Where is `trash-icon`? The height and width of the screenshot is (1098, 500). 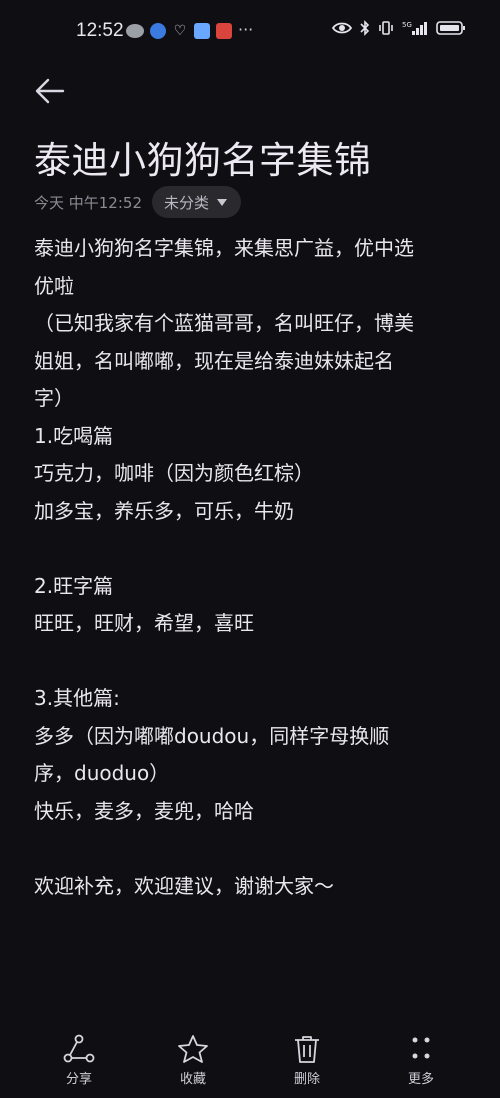
trash-icon is located at coordinates (307, 1049).